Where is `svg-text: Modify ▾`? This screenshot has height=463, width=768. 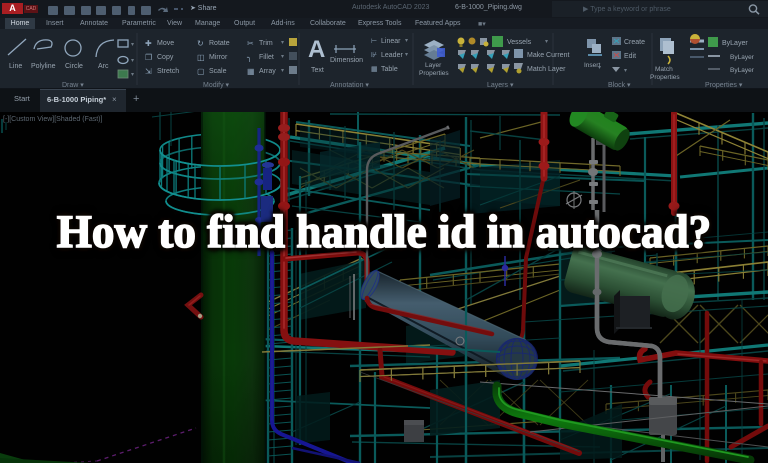 svg-text: Modify ▾ is located at coordinates (216, 85).